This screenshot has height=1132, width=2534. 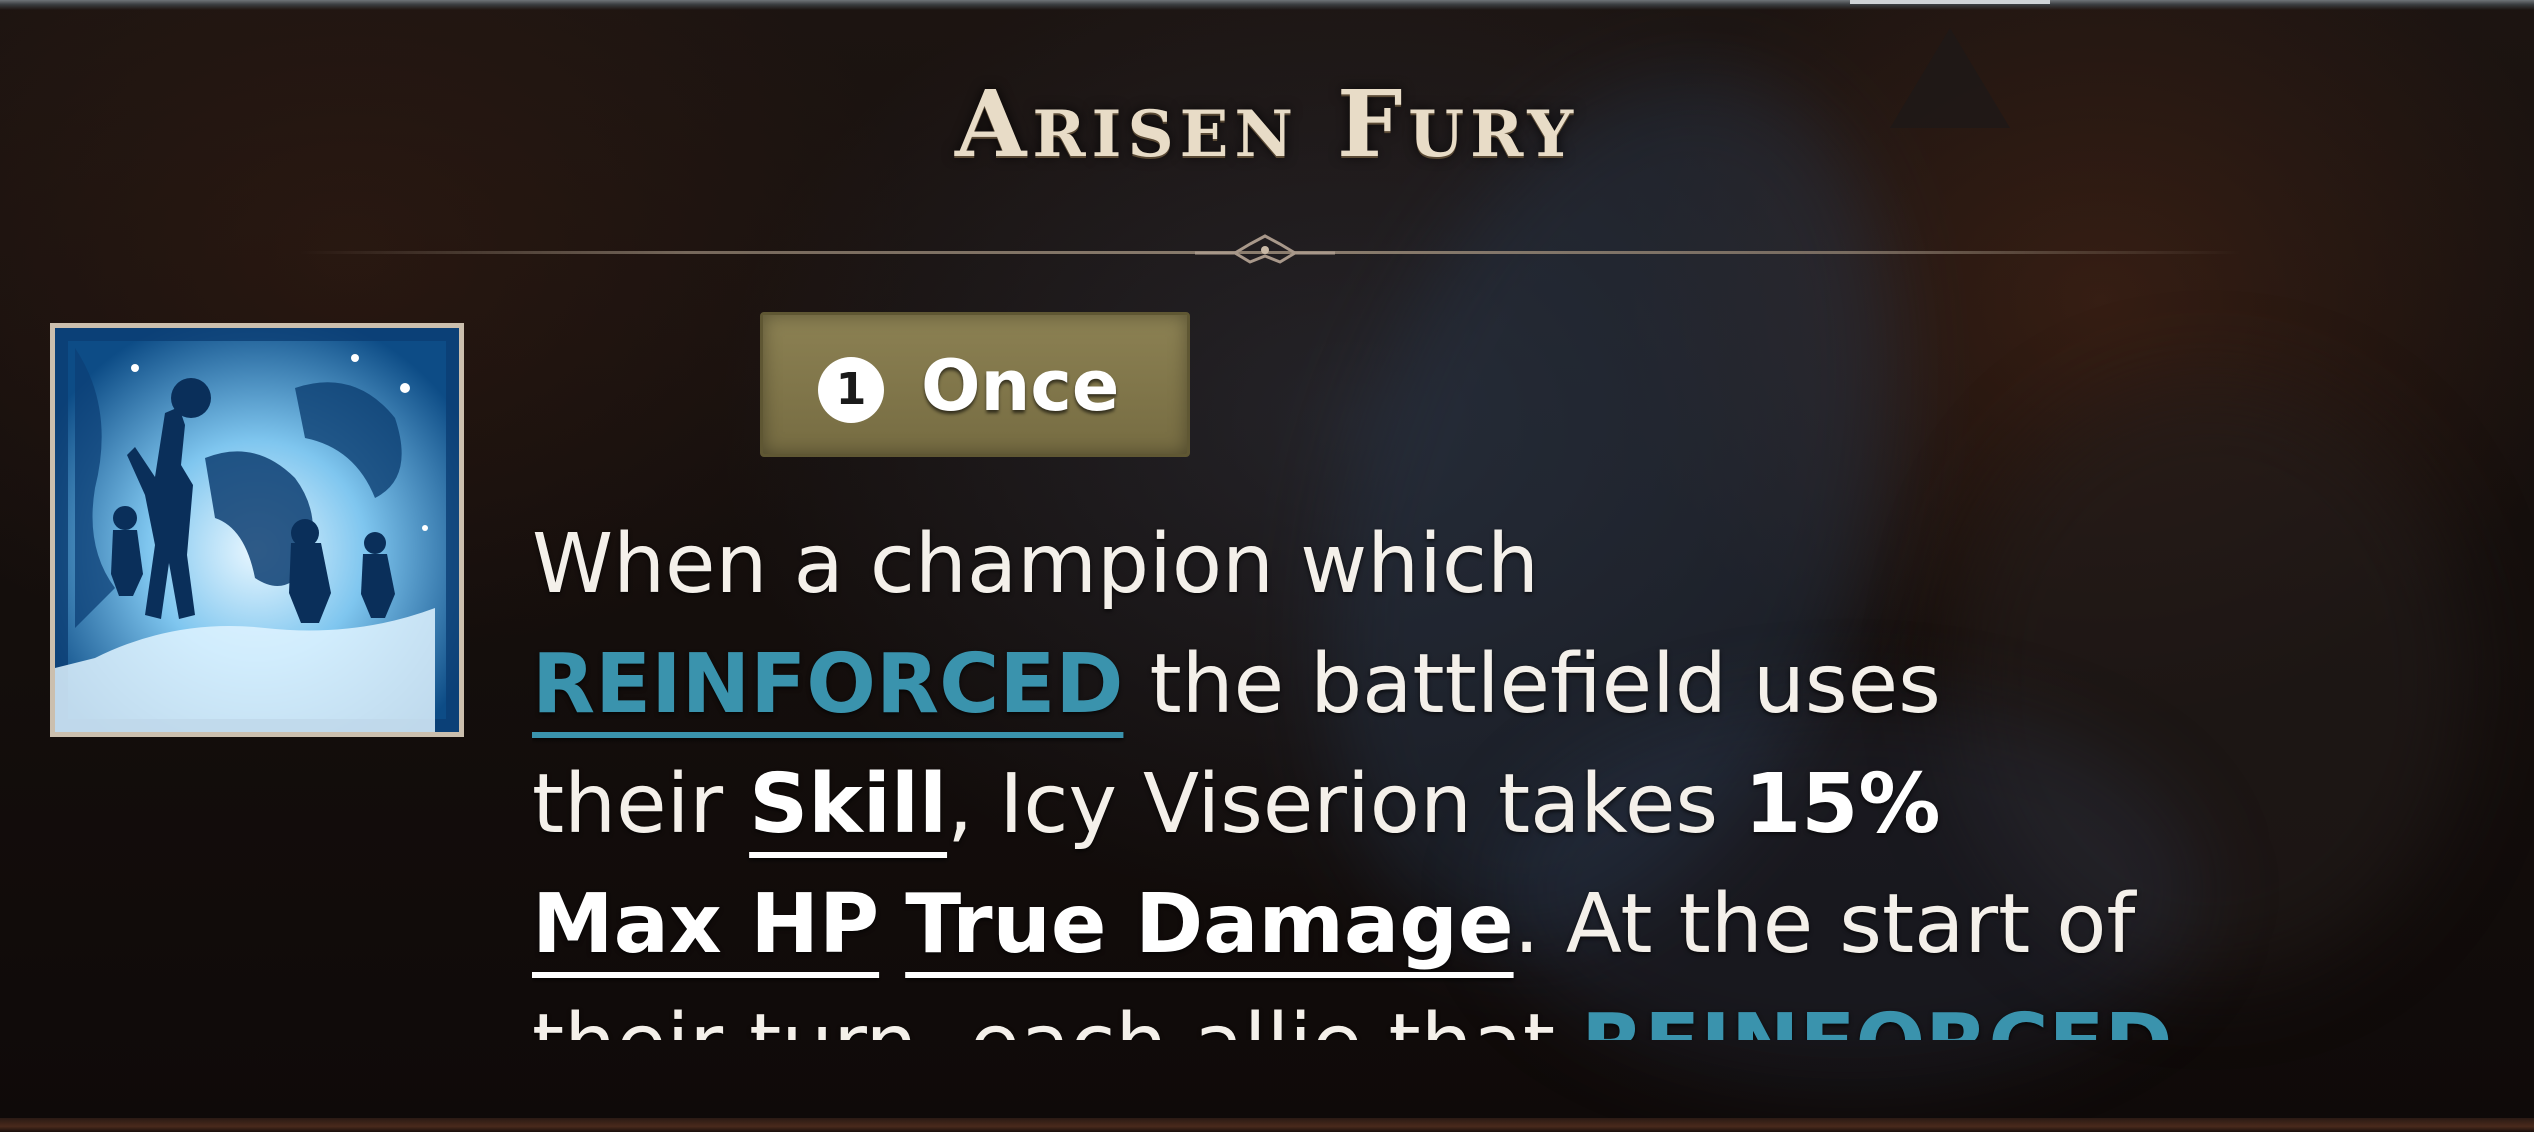 I want to click on description-line-4: Max HP True Damage. At the start of, so click(x=1527, y=925).